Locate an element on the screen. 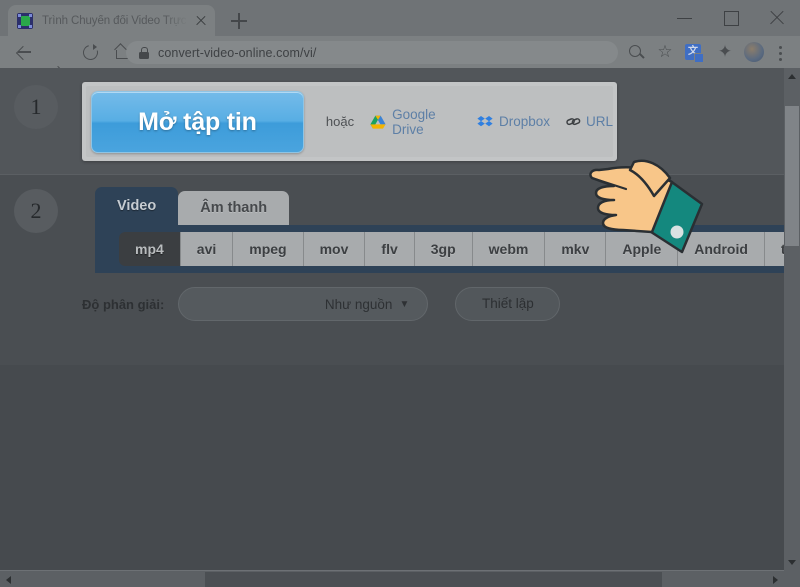  format-avi: avi is located at coordinates (207, 249).